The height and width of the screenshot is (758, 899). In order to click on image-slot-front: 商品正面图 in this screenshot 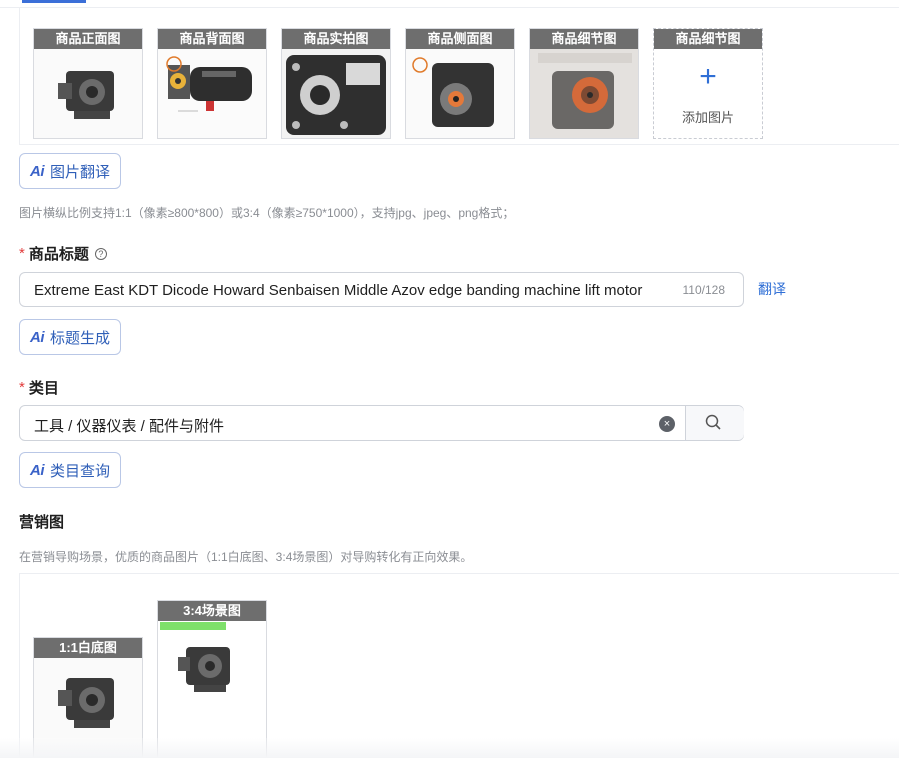, I will do `click(88, 83)`.